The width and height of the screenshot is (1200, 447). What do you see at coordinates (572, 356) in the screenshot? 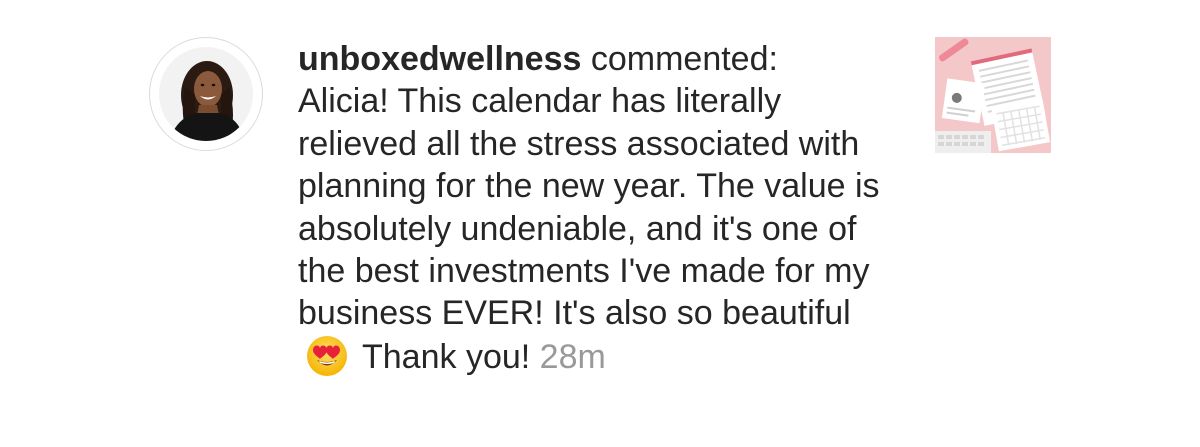
I see `timestamp: 28m` at bounding box center [572, 356].